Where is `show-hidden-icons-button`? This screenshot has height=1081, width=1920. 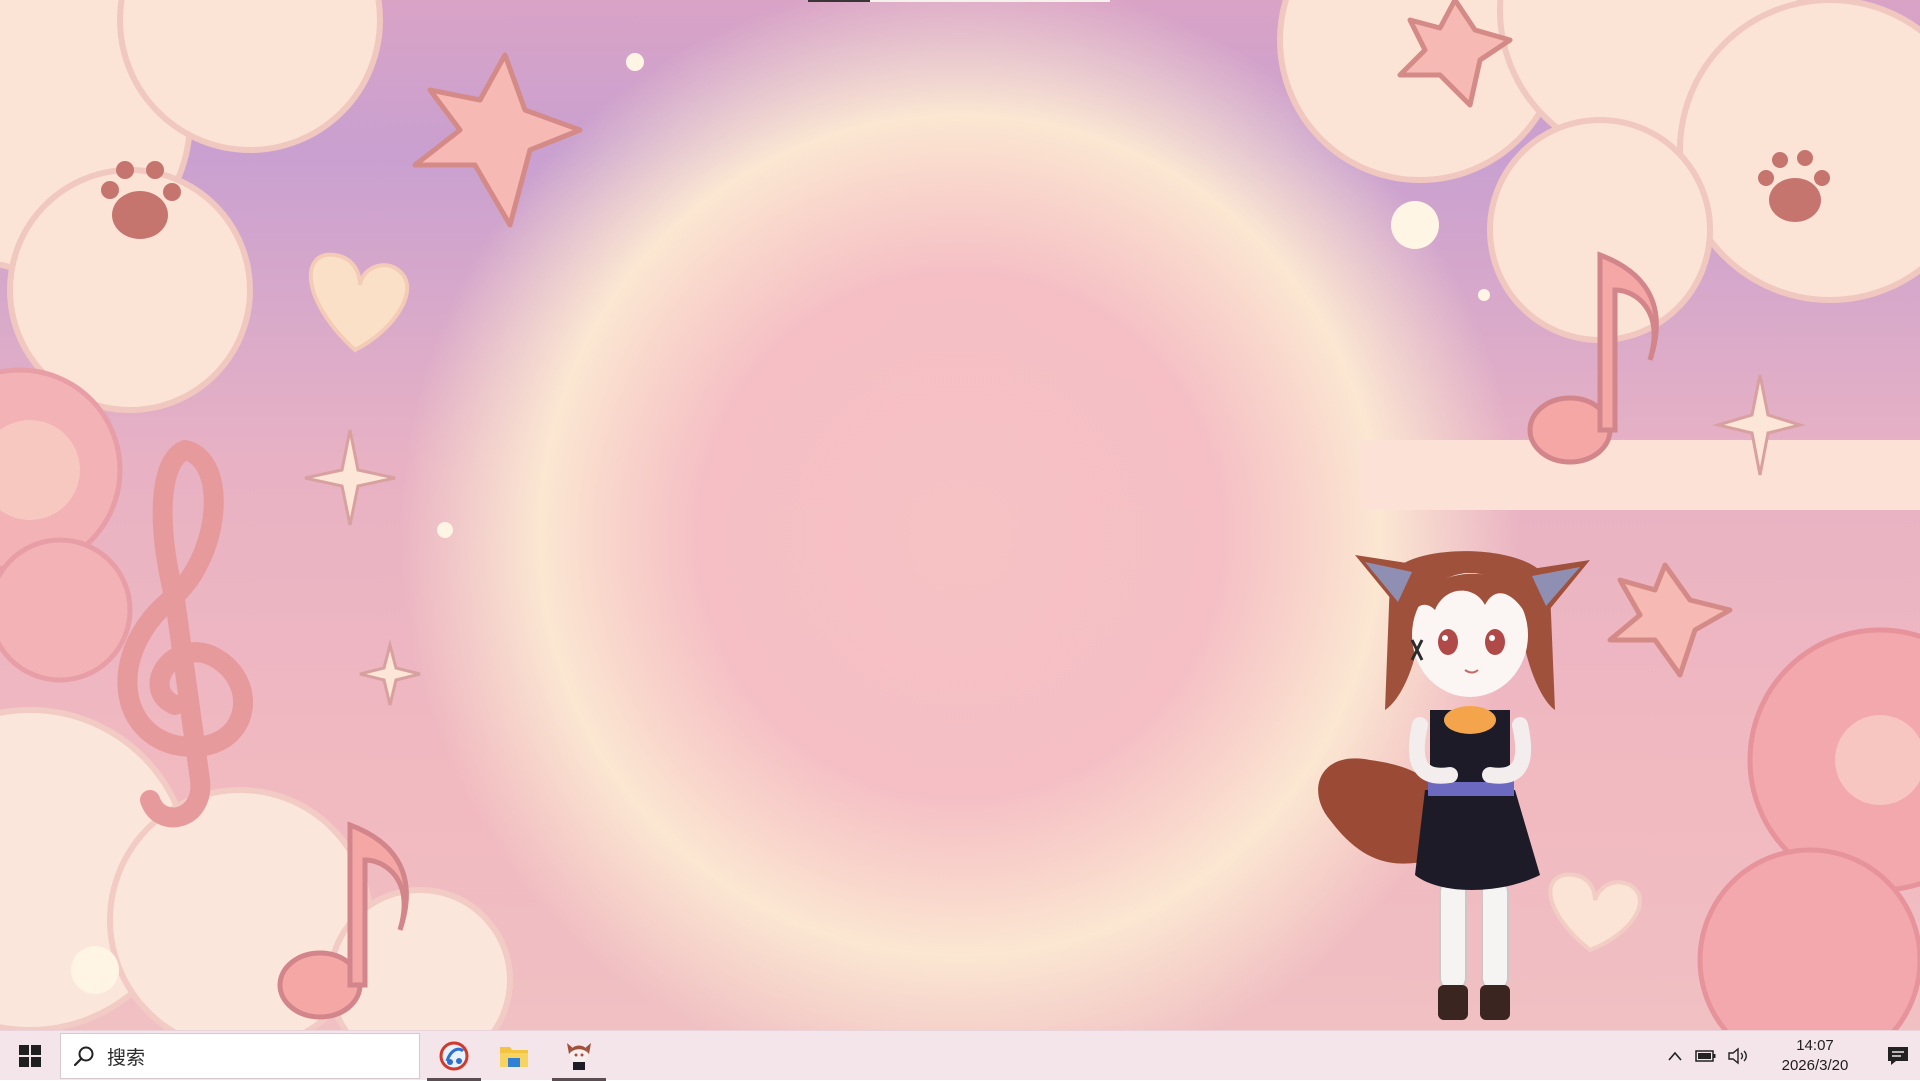
show-hidden-icons-button is located at coordinates (1675, 1056).